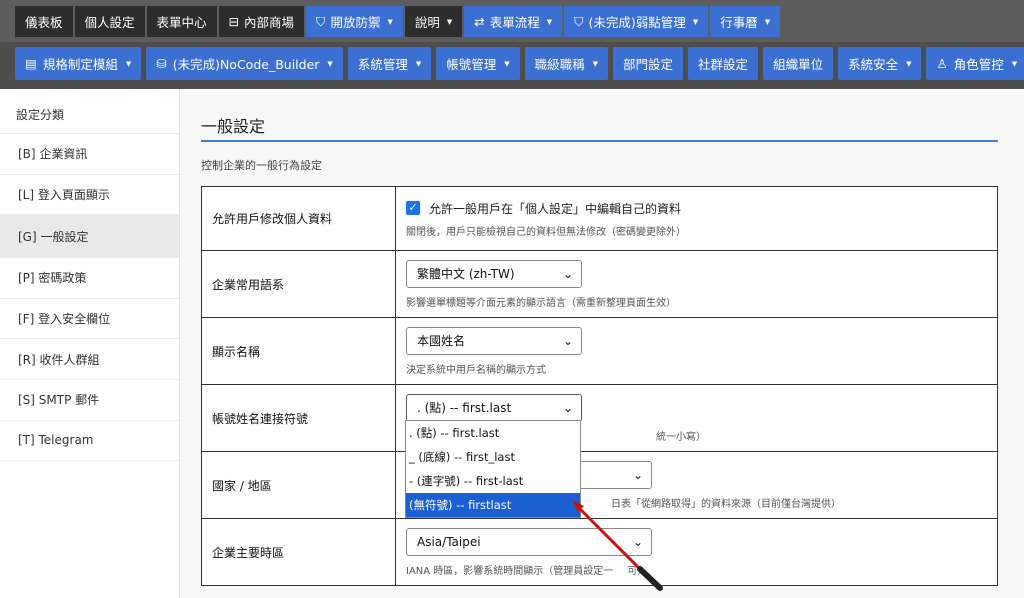 The width and height of the screenshot is (1024, 598). I want to click on sec-nav-label: 系統管理, so click(382, 64).